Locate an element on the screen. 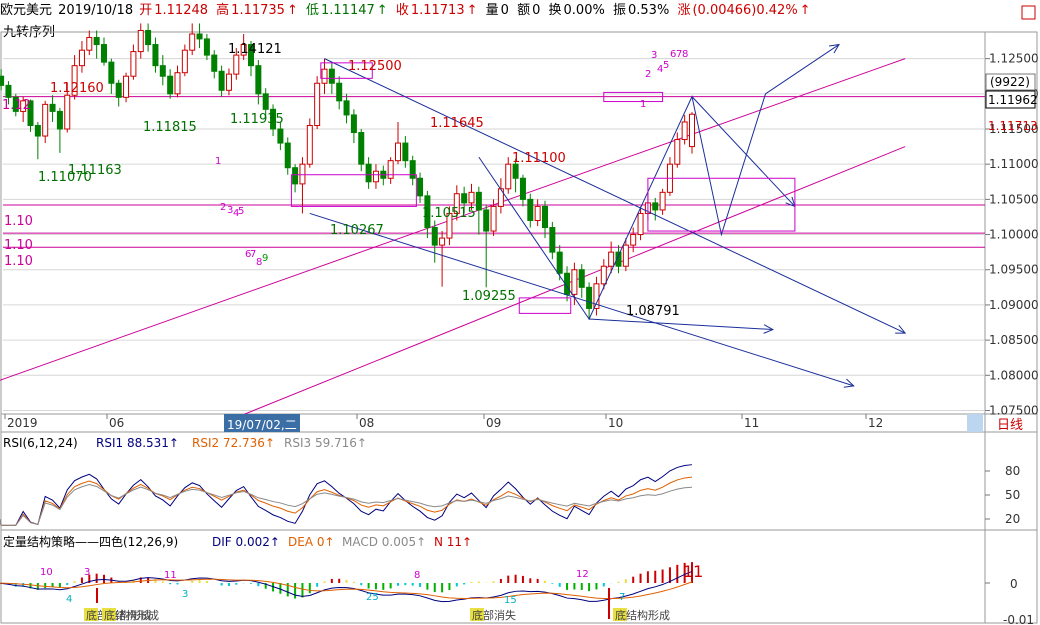 The image size is (1040, 625). nine-turn-mark: 8 is located at coordinates (685, 54).